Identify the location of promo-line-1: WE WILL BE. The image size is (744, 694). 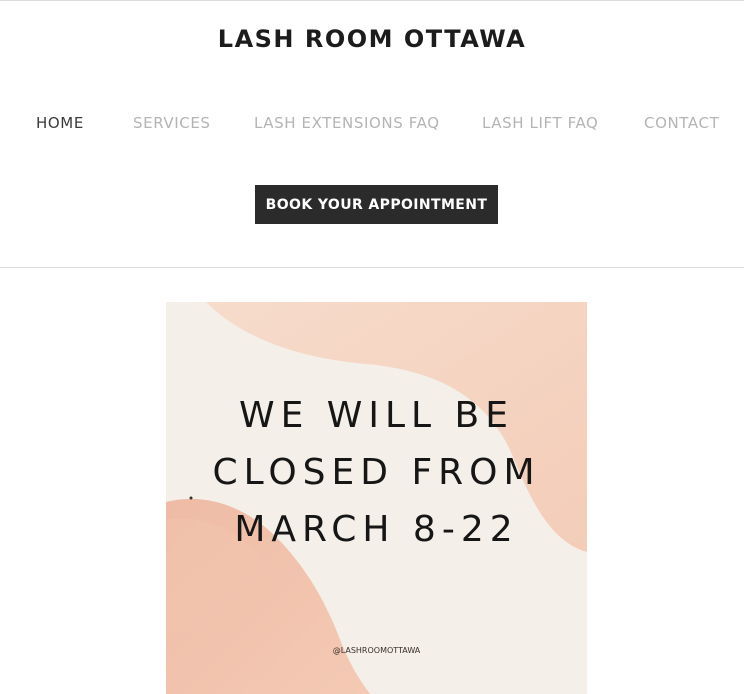
(376, 415).